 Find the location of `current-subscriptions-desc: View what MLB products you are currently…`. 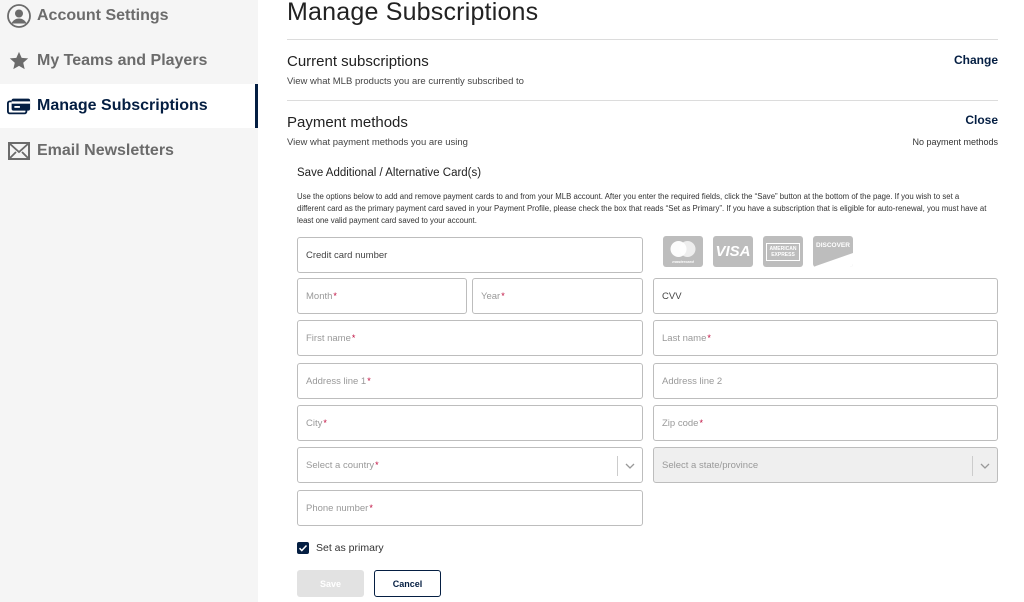

current-subscriptions-desc: View what MLB products you are currently… is located at coordinates (405, 81).